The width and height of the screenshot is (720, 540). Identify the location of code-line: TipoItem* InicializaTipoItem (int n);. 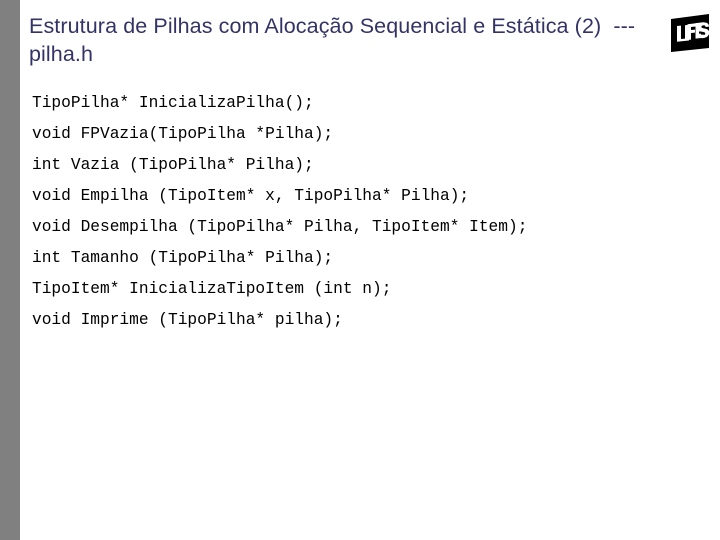
(212, 289).